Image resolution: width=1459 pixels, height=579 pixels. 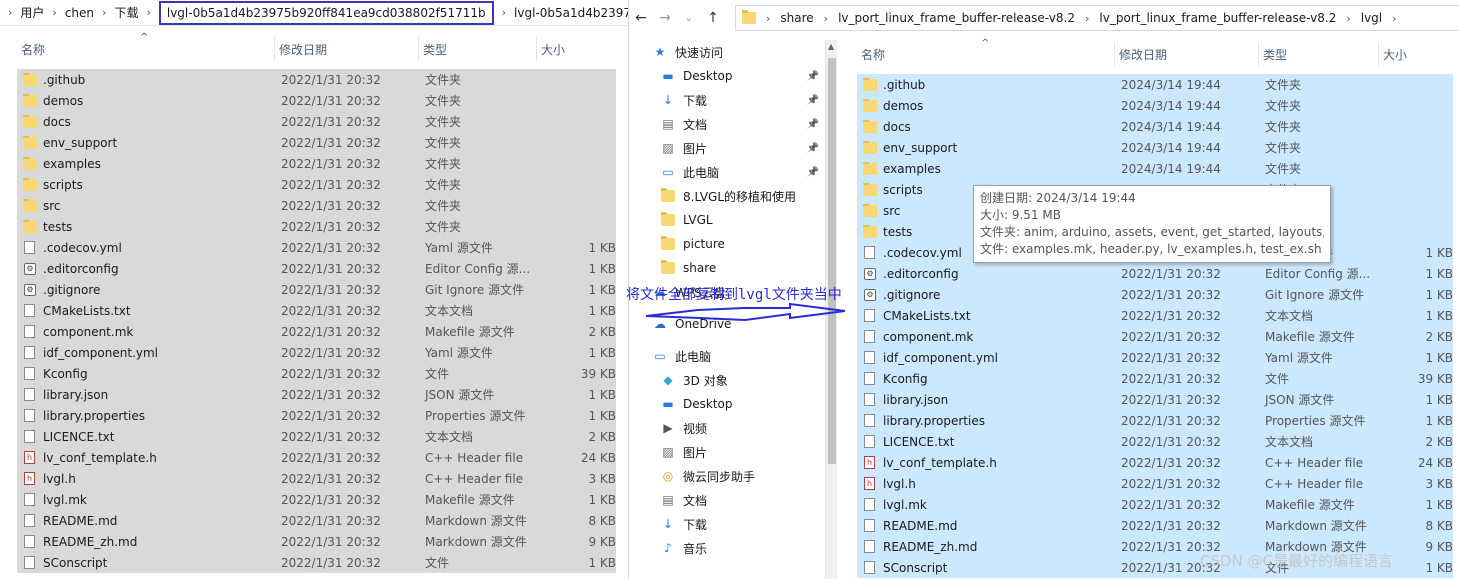 I want to click on breadcrumb-item: share, so click(x=796, y=18).